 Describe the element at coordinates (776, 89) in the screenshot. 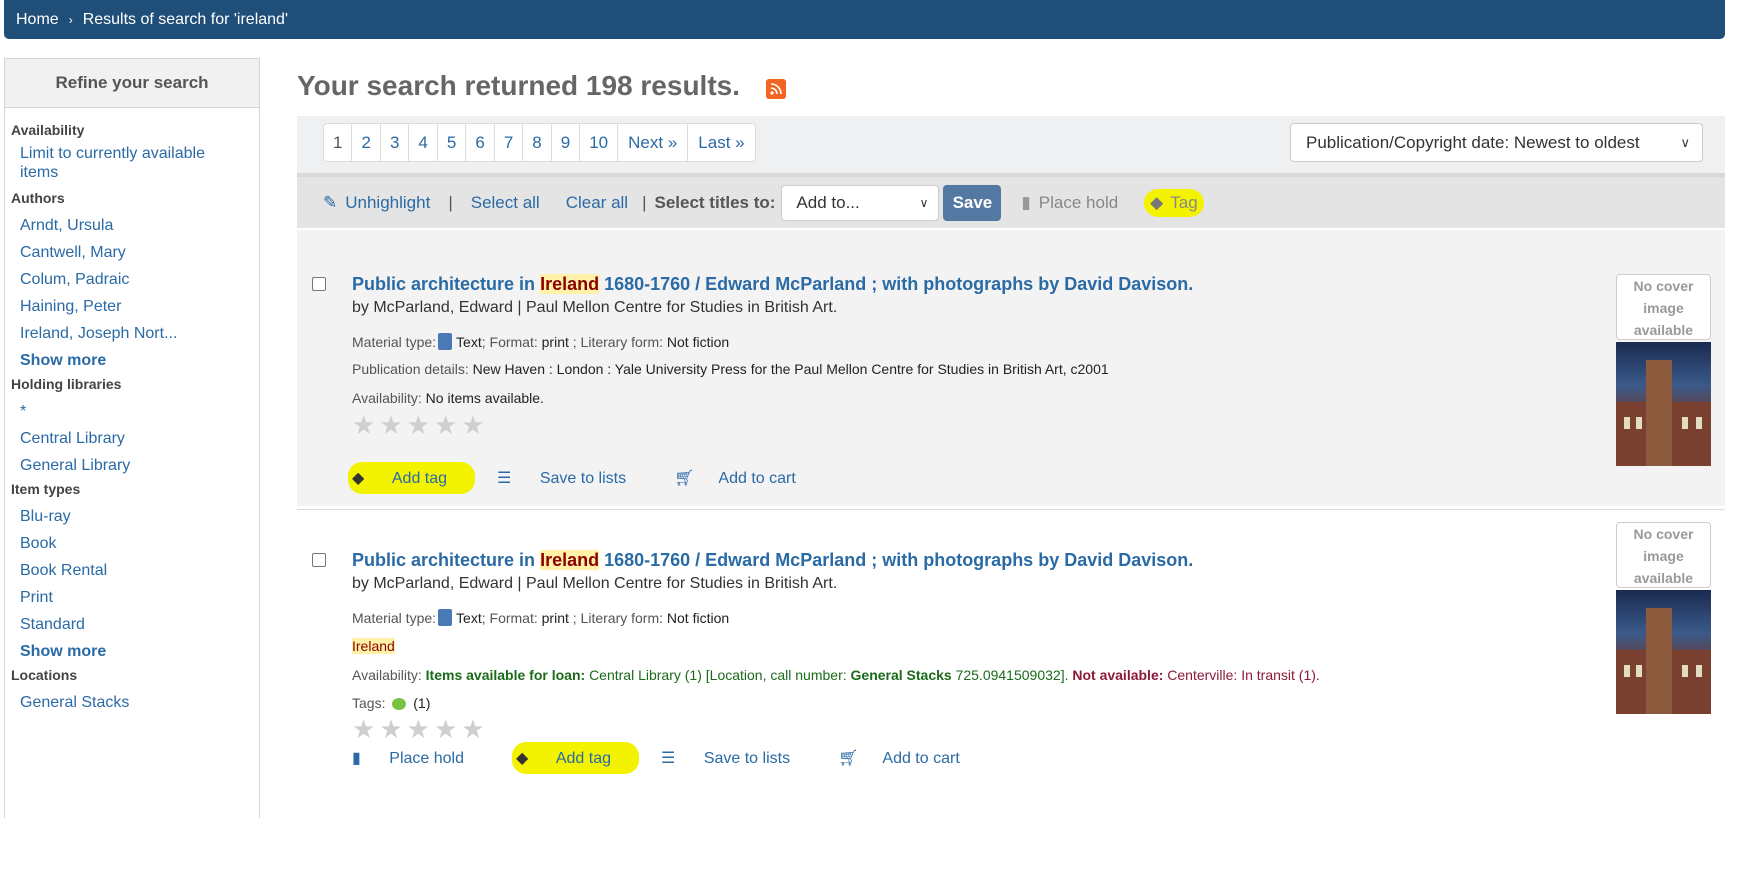

I see `rss-icon` at that location.